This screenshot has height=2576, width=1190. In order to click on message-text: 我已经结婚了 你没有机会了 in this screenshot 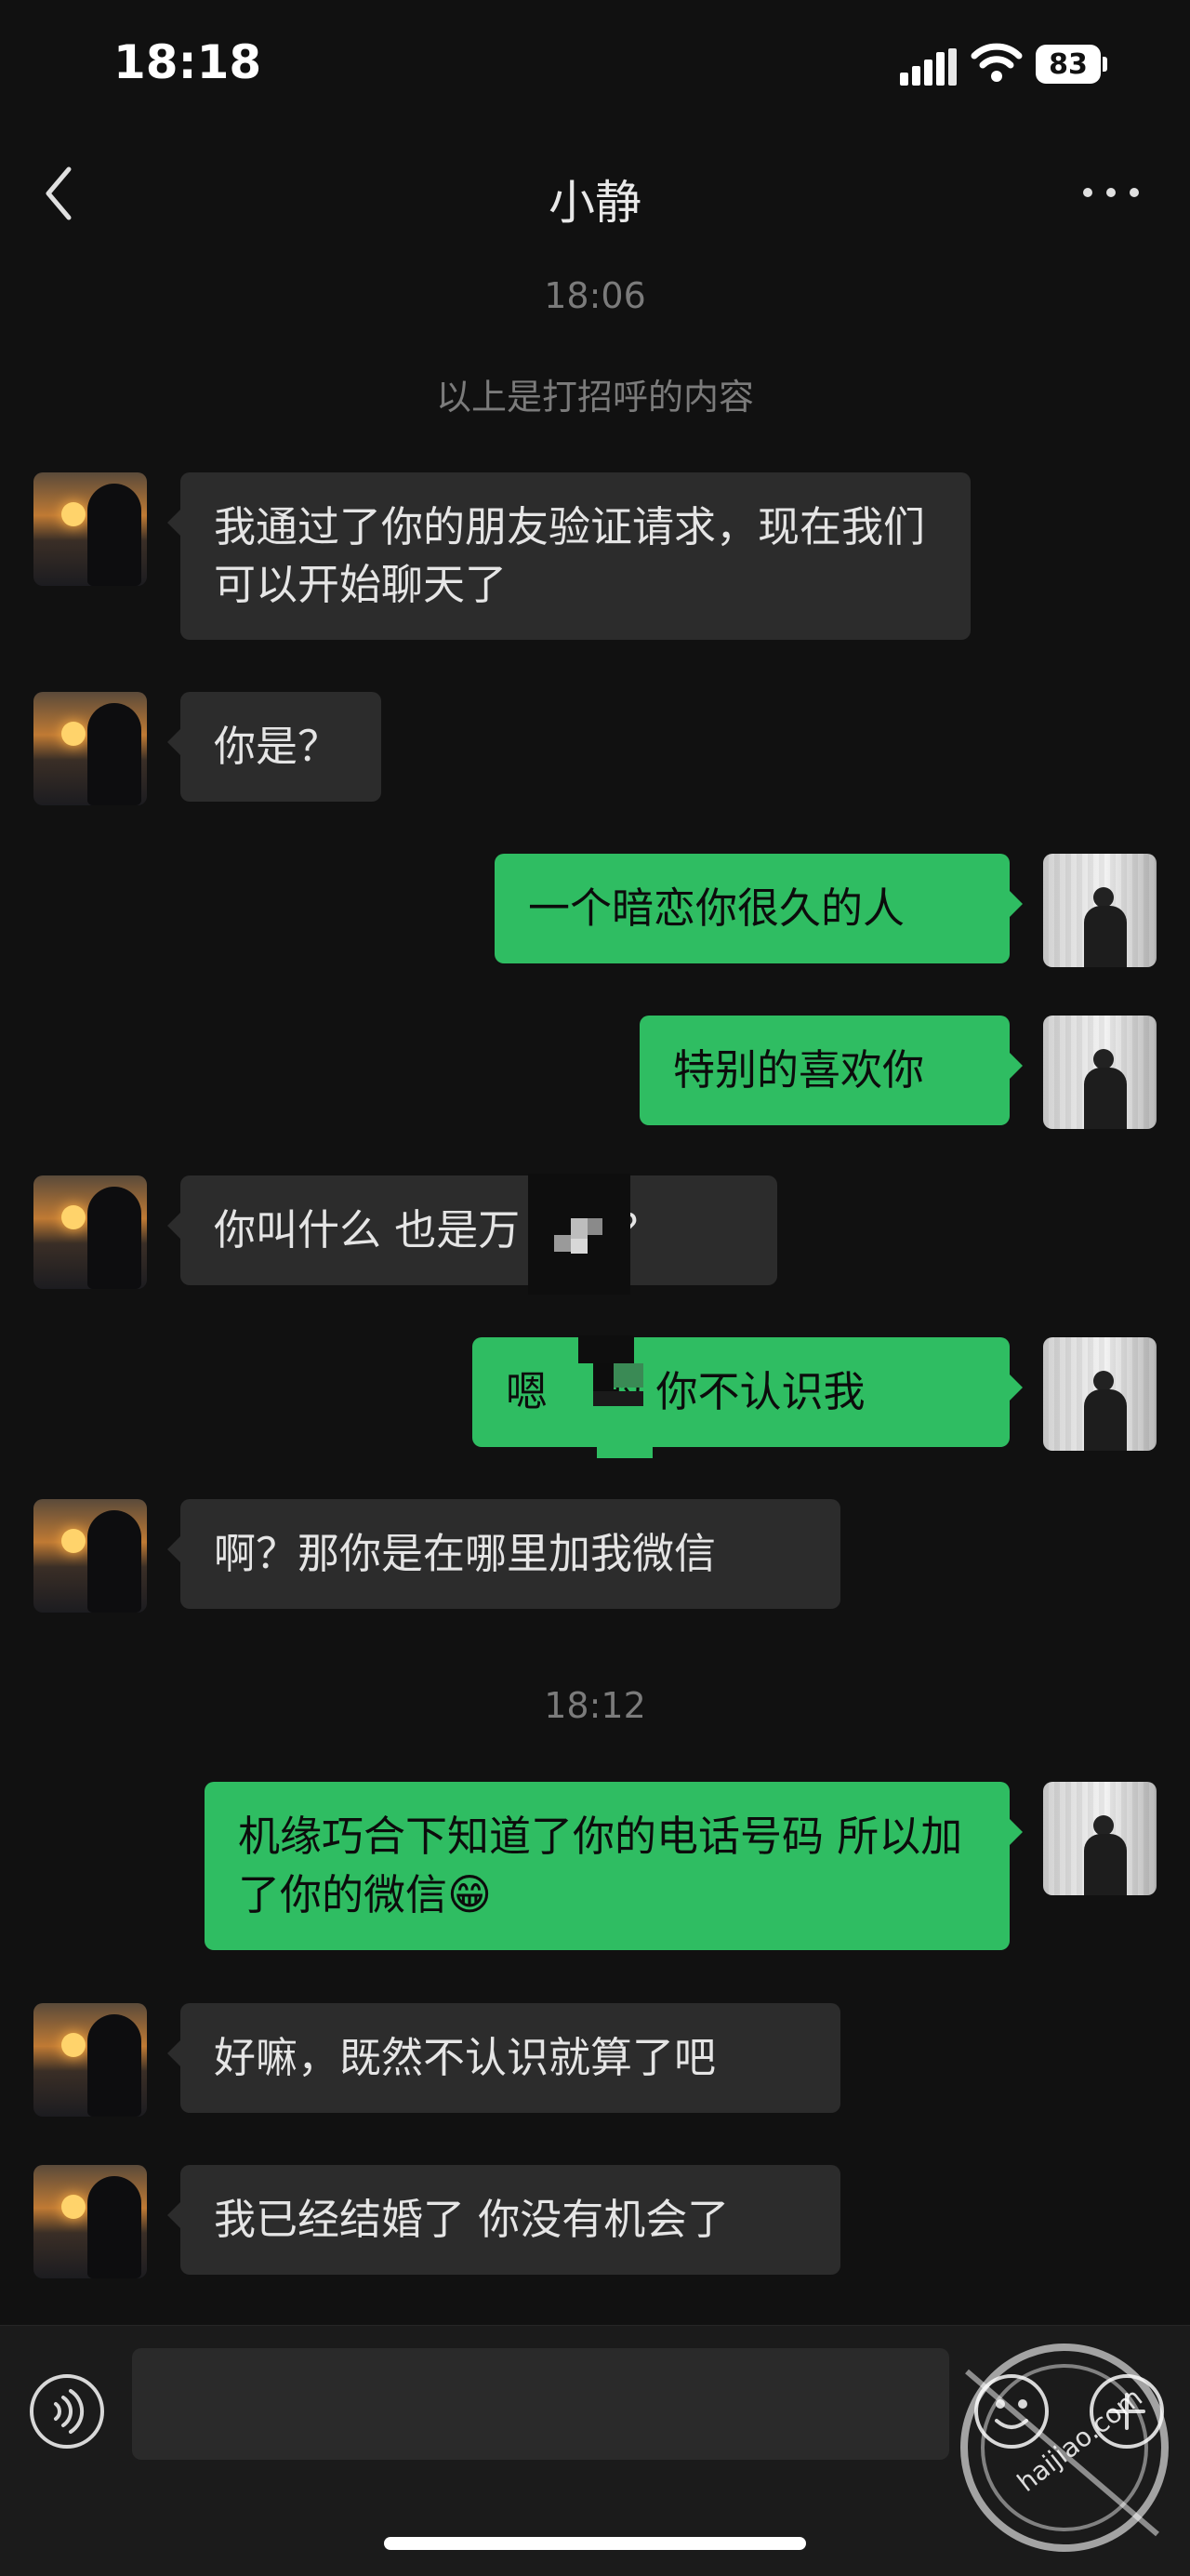, I will do `click(472, 2219)`.